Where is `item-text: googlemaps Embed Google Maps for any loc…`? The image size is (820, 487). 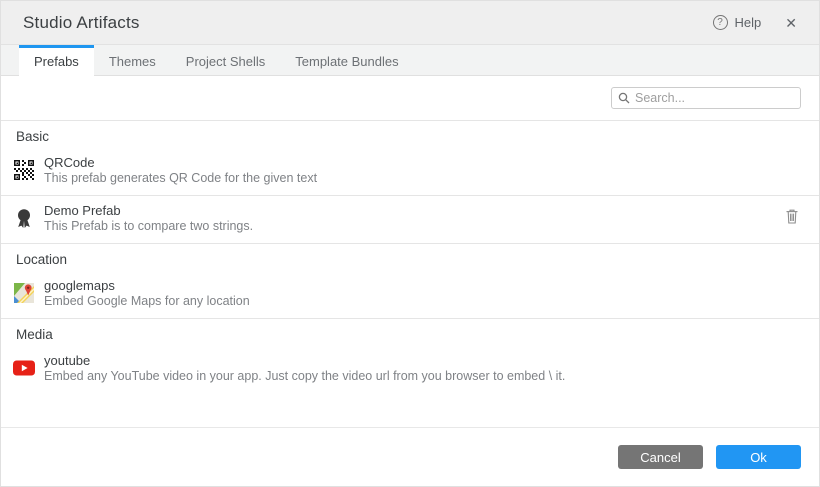 item-text: googlemaps Embed Google Maps for any loc… is located at coordinates (147, 293).